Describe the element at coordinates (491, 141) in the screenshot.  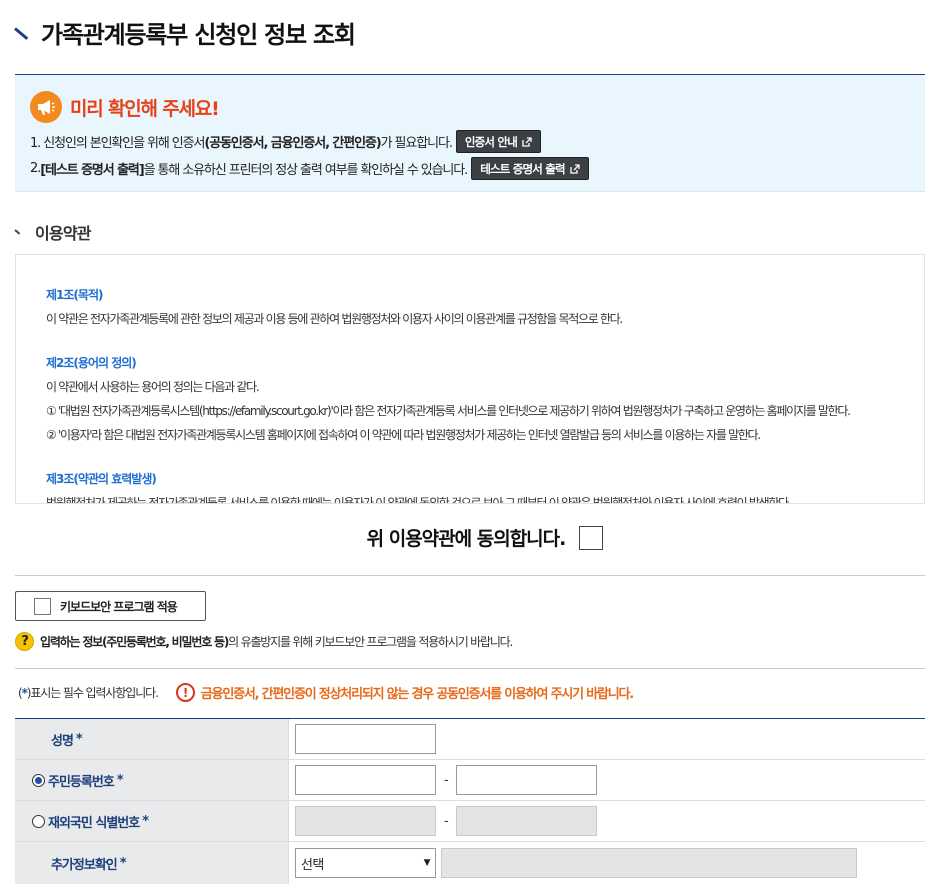
I see `certificate-guide-label: 인증서 안내` at that location.